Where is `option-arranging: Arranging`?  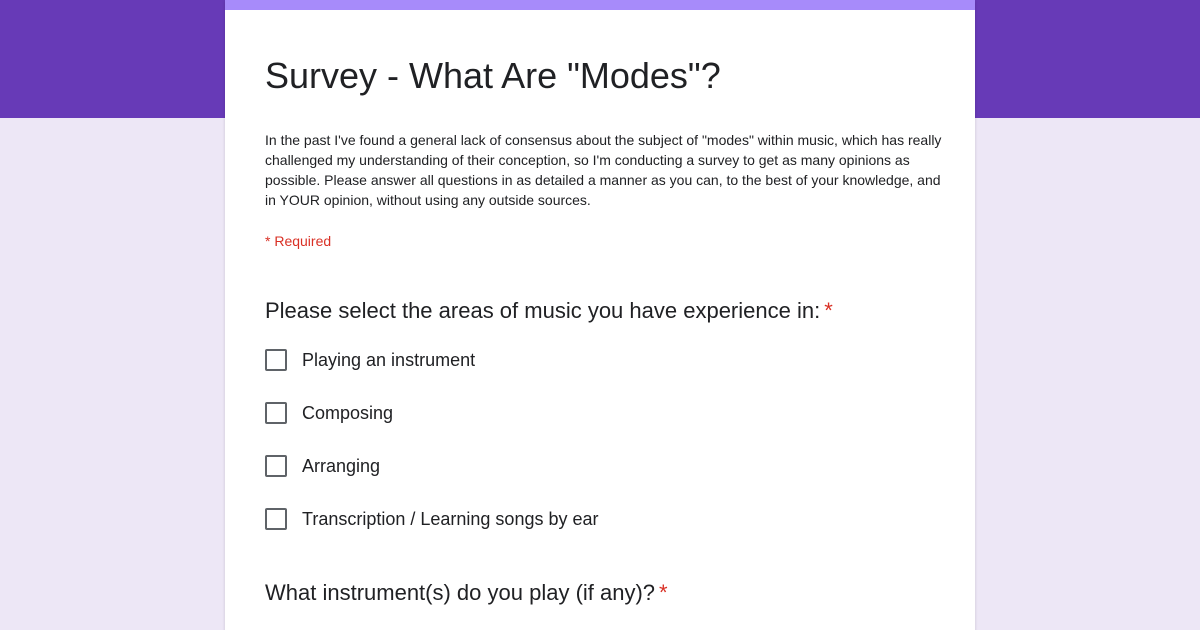 option-arranging: Arranging is located at coordinates (322, 466).